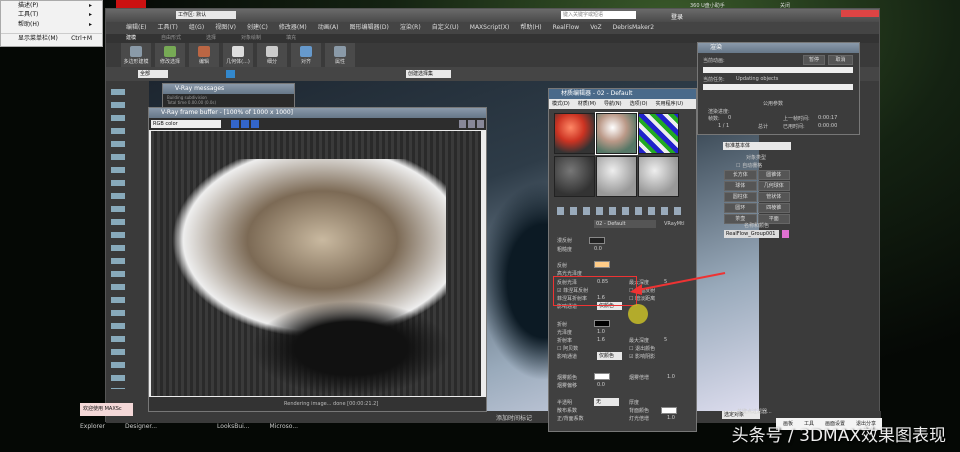 The height and width of the screenshot is (452, 960). What do you see at coordinates (773, 186) in the screenshot?
I see `geosphere-button: 几何球体` at bounding box center [773, 186].